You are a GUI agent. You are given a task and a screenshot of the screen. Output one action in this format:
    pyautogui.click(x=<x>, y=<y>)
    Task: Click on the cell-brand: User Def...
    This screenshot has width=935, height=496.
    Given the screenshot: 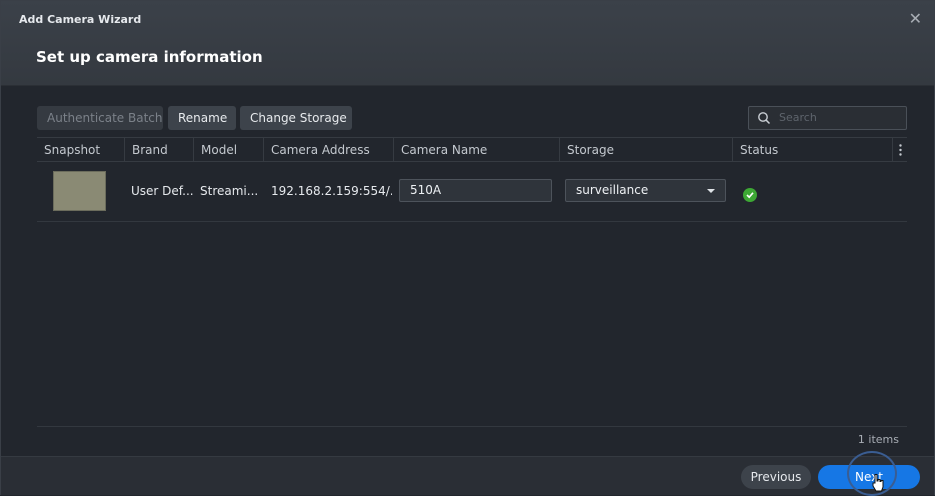 What is the action you would take?
    pyautogui.click(x=162, y=191)
    